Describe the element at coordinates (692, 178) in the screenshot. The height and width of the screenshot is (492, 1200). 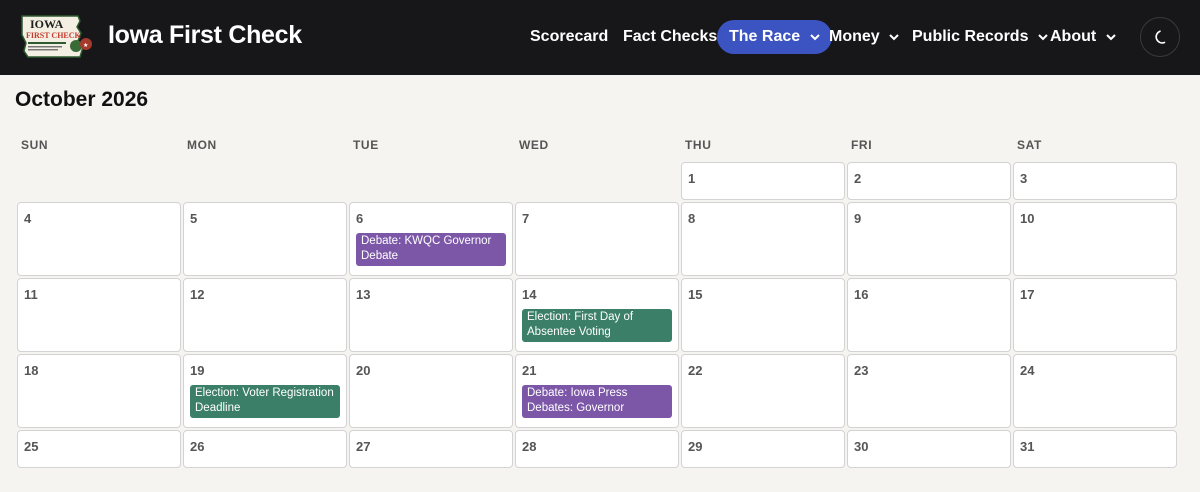
I see `day-number: 1` at that location.